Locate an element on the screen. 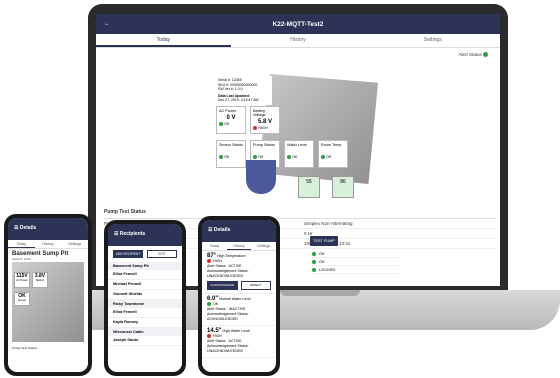 The width and height of the screenshot is (560, 378). tile-sensor-status: Sensor Status OK is located at coordinates (231, 154).